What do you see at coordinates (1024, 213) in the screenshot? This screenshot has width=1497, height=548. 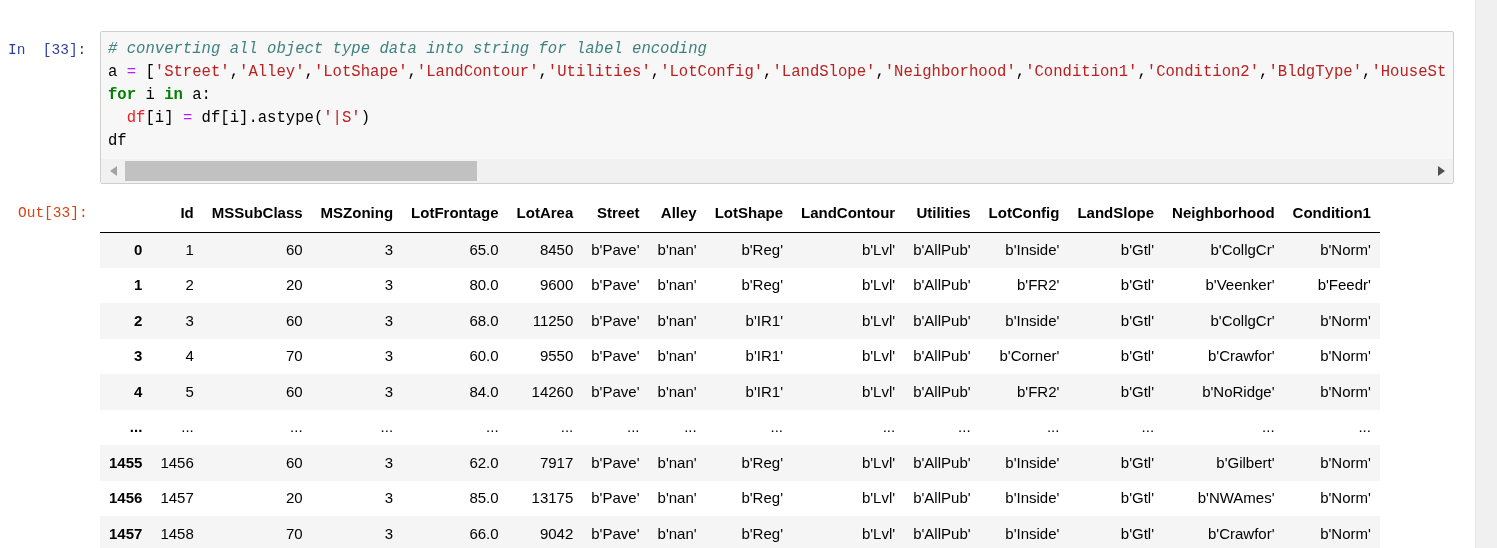 I see `column-header: LotConfig` at bounding box center [1024, 213].